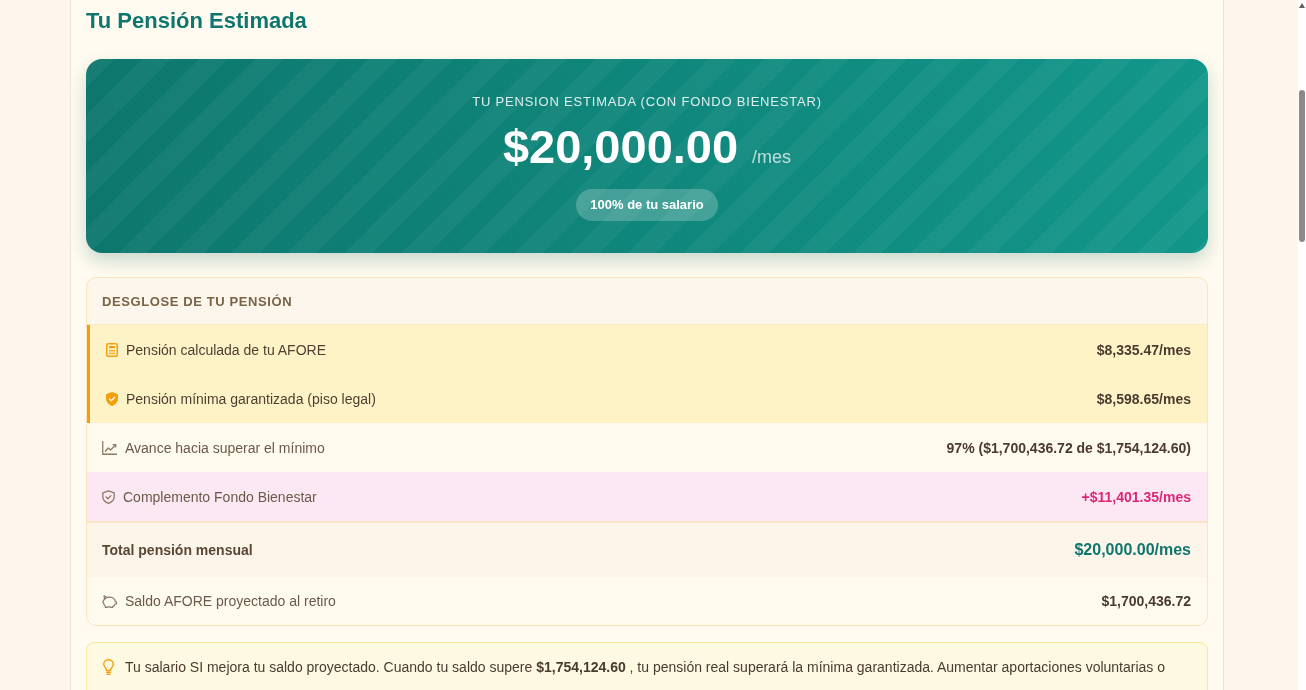 The height and width of the screenshot is (690, 1306). What do you see at coordinates (108, 667) in the screenshot?
I see `lightbulb-icon` at bounding box center [108, 667].